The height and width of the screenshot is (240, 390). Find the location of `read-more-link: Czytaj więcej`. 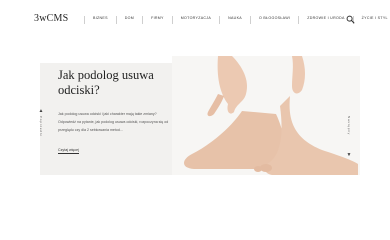

read-more-link: Czytaj więcej is located at coordinates (68, 151).